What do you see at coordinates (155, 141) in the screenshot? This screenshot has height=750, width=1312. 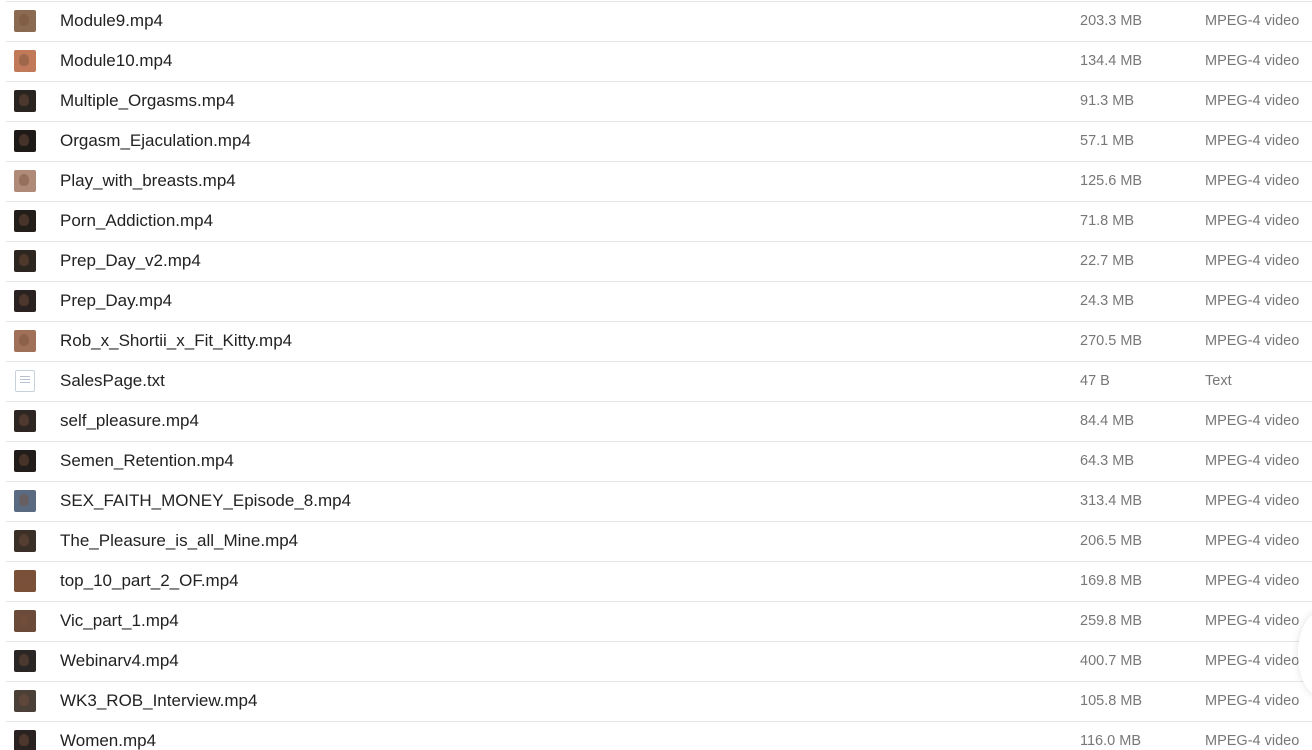 I see `file-name: Orgasm_Ejaculation.mp4` at bounding box center [155, 141].